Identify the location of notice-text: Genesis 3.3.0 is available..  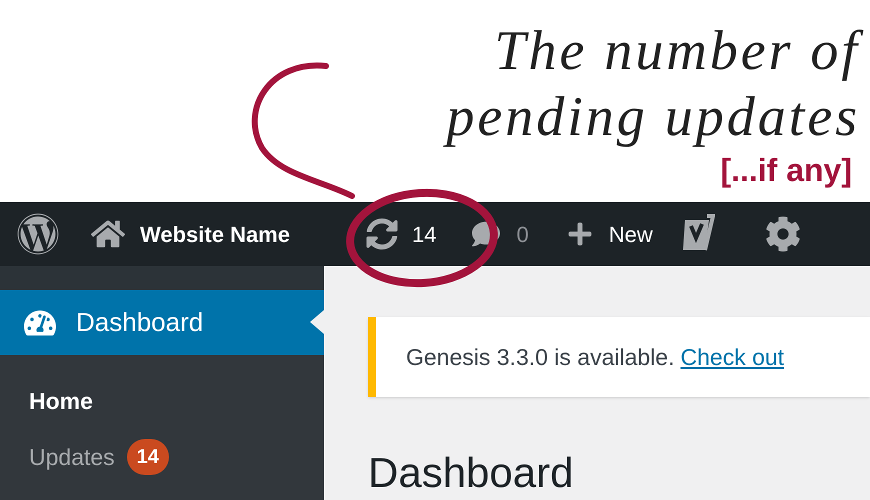
(540, 357).